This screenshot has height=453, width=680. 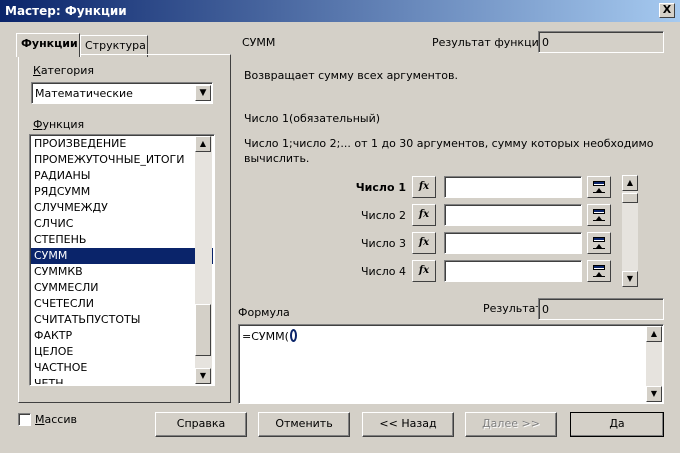 I want to click on argument-title: Число 1(обязательный), so click(x=312, y=118).